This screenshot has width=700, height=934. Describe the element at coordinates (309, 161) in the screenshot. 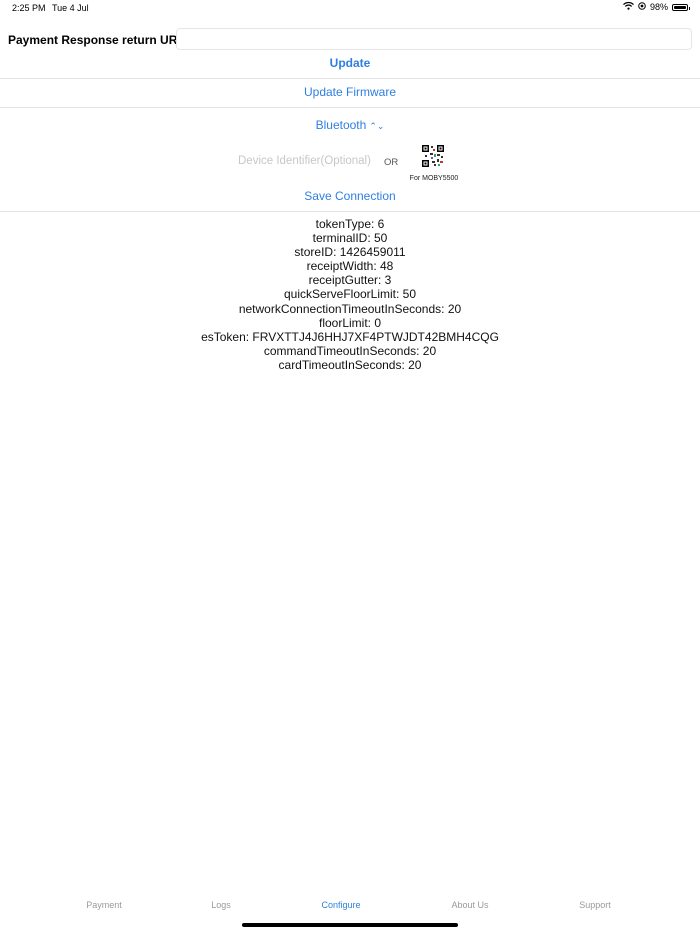

I see `device-identifier-input` at that location.